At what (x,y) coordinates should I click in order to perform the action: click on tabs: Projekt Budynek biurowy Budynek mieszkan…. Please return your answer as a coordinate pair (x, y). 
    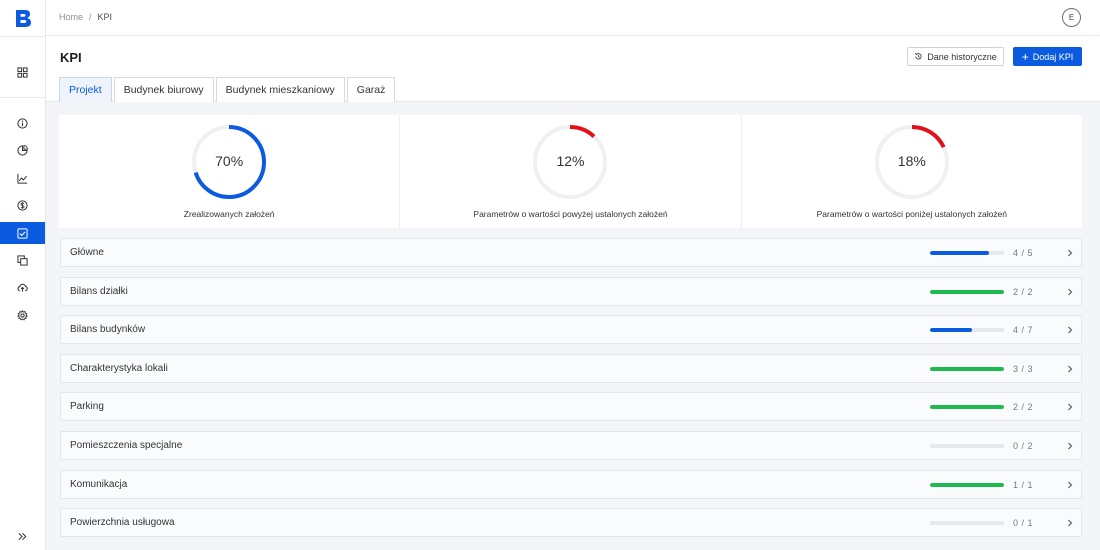
    Looking at the image, I should click on (227, 89).